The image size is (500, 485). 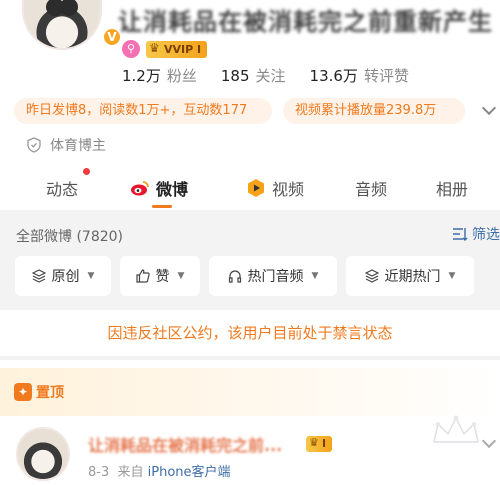 I want to click on filter-button: 筛选, so click(x=476, y=234).